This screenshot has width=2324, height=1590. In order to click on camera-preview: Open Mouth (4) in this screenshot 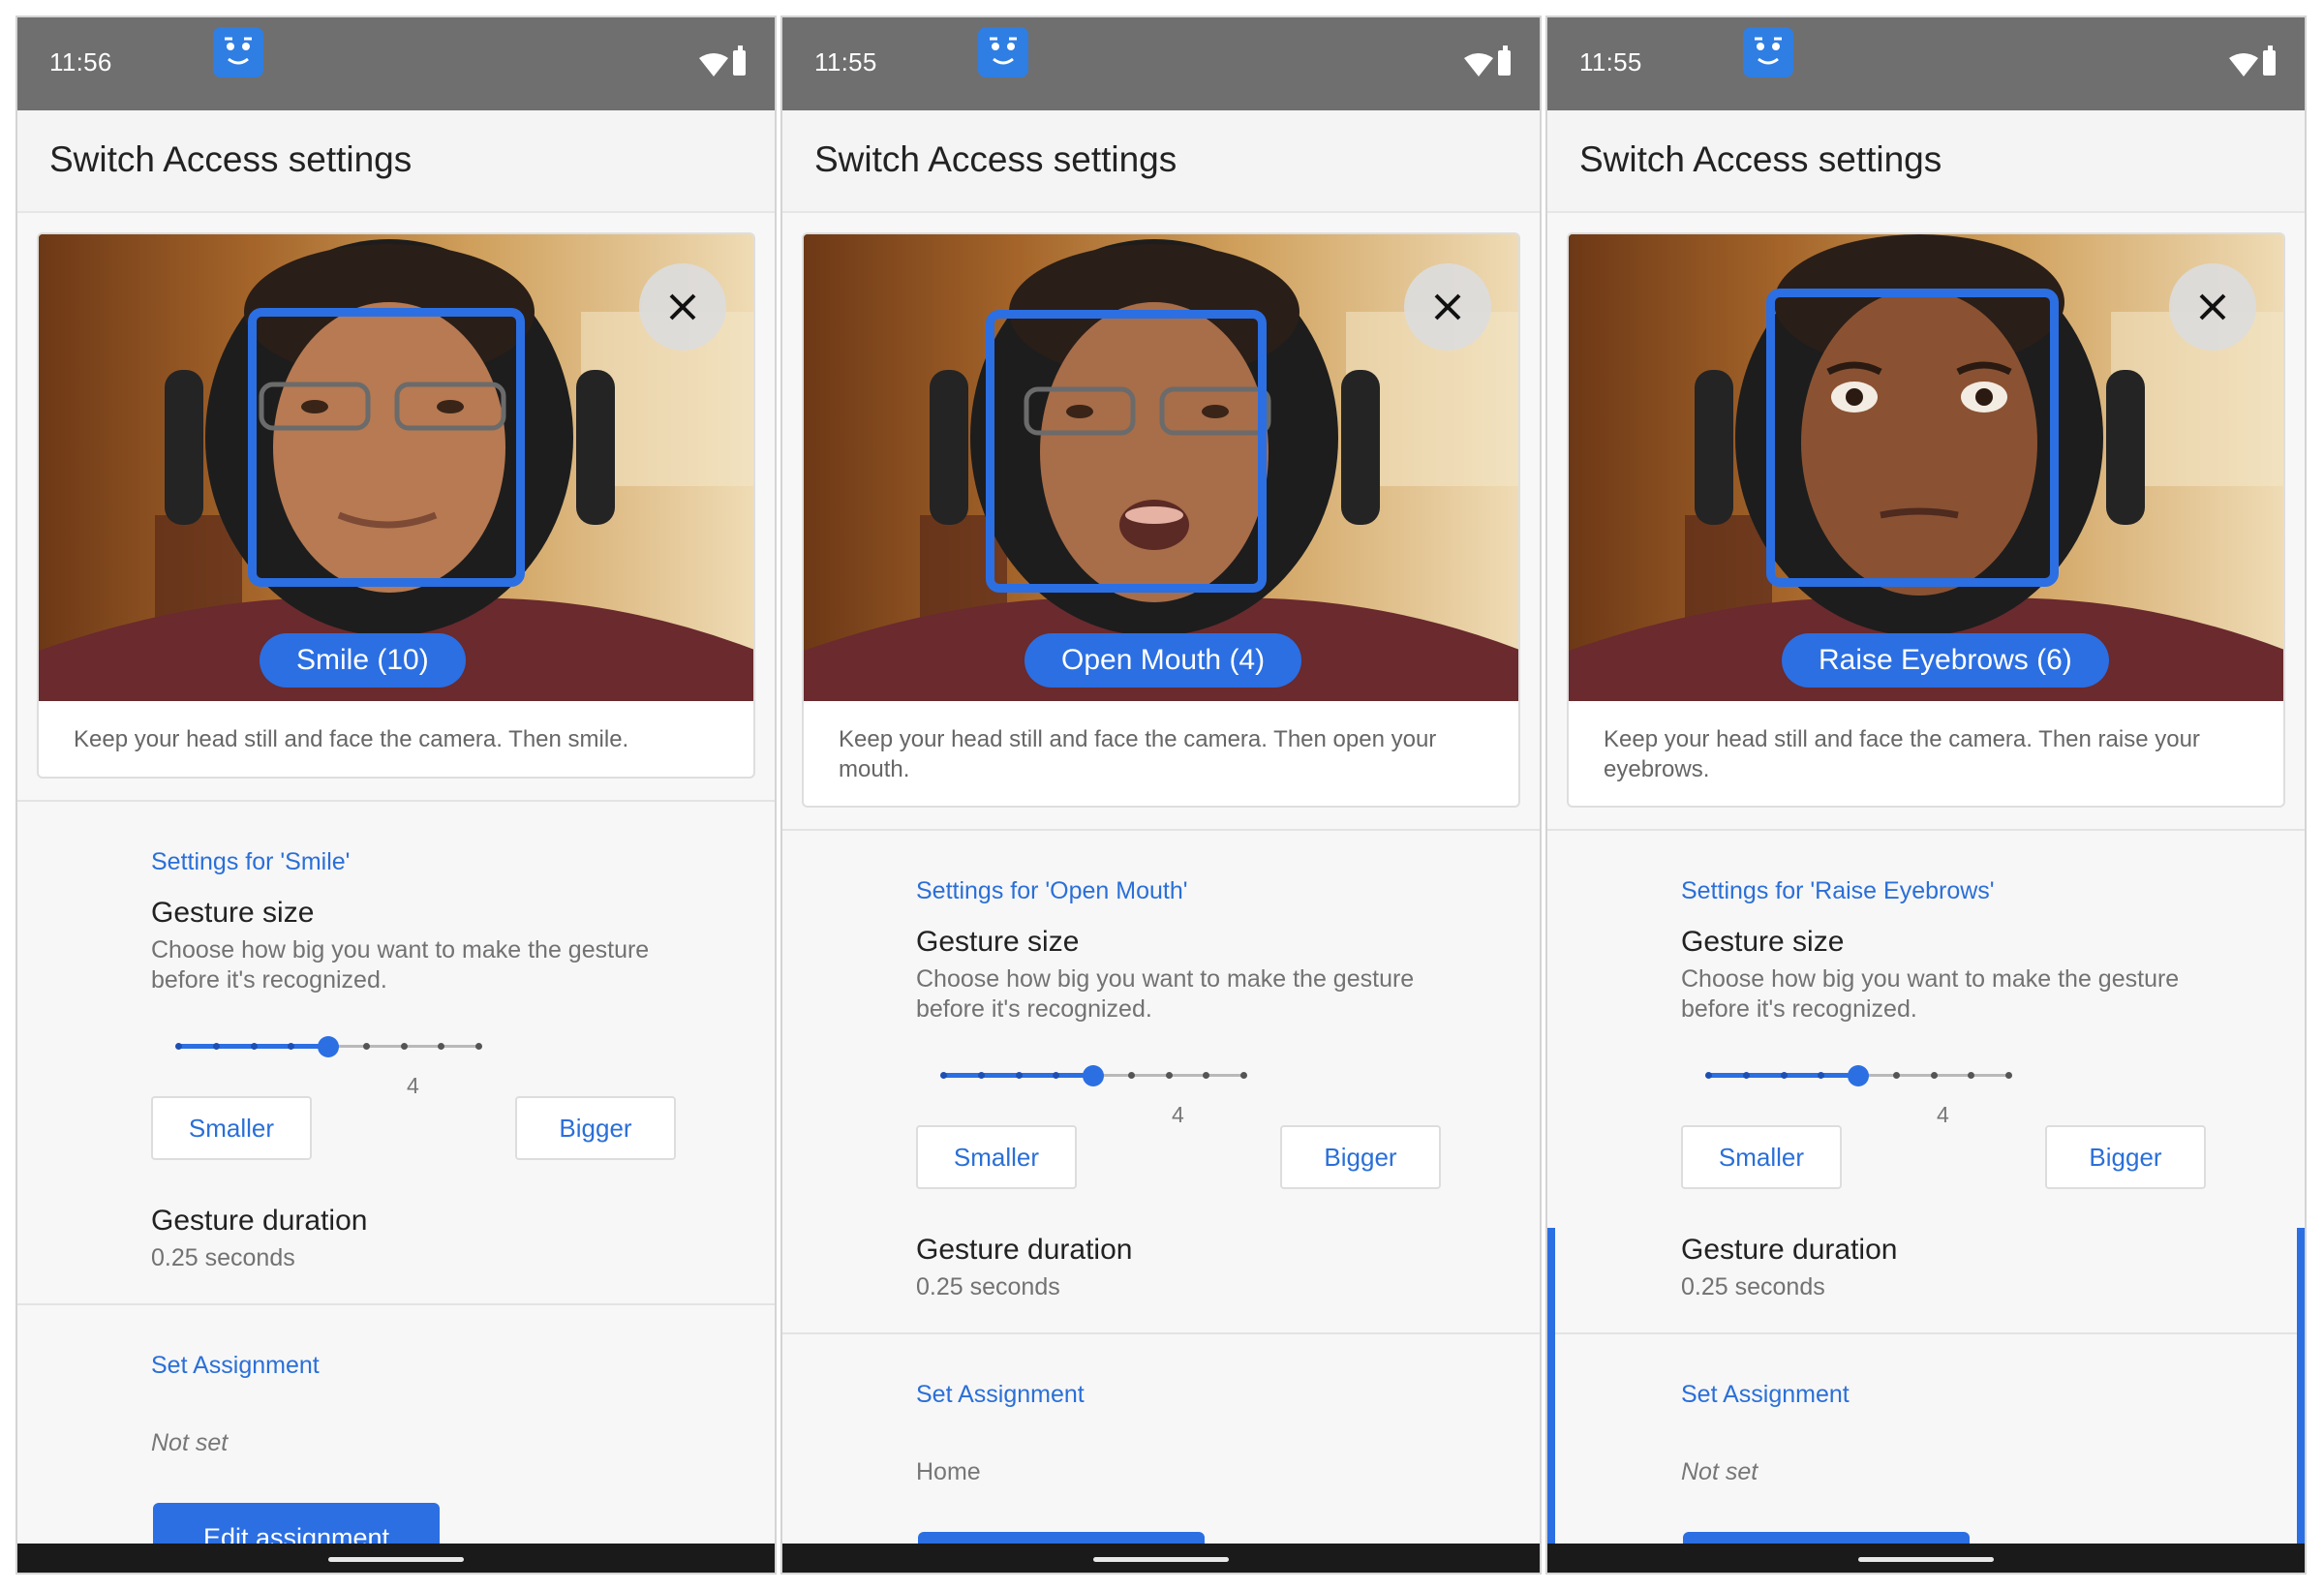, I will do `click(1161, 467)`.